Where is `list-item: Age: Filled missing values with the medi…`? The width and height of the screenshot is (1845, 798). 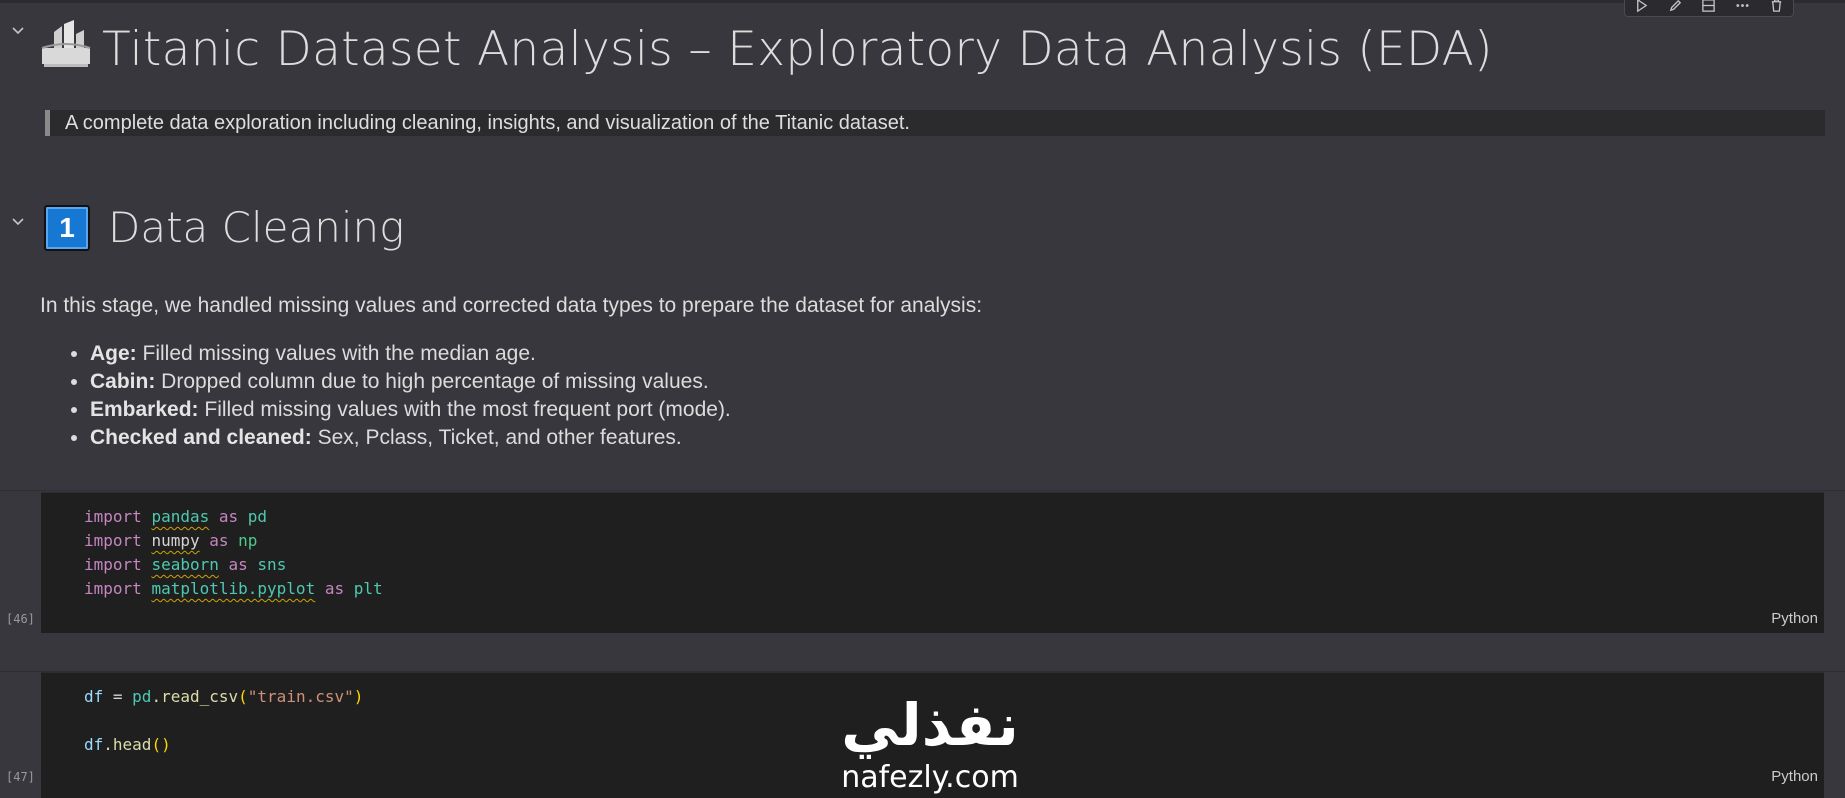 list-item: Age: Filled missing values with the medi… is located at coordinates (410, 354).